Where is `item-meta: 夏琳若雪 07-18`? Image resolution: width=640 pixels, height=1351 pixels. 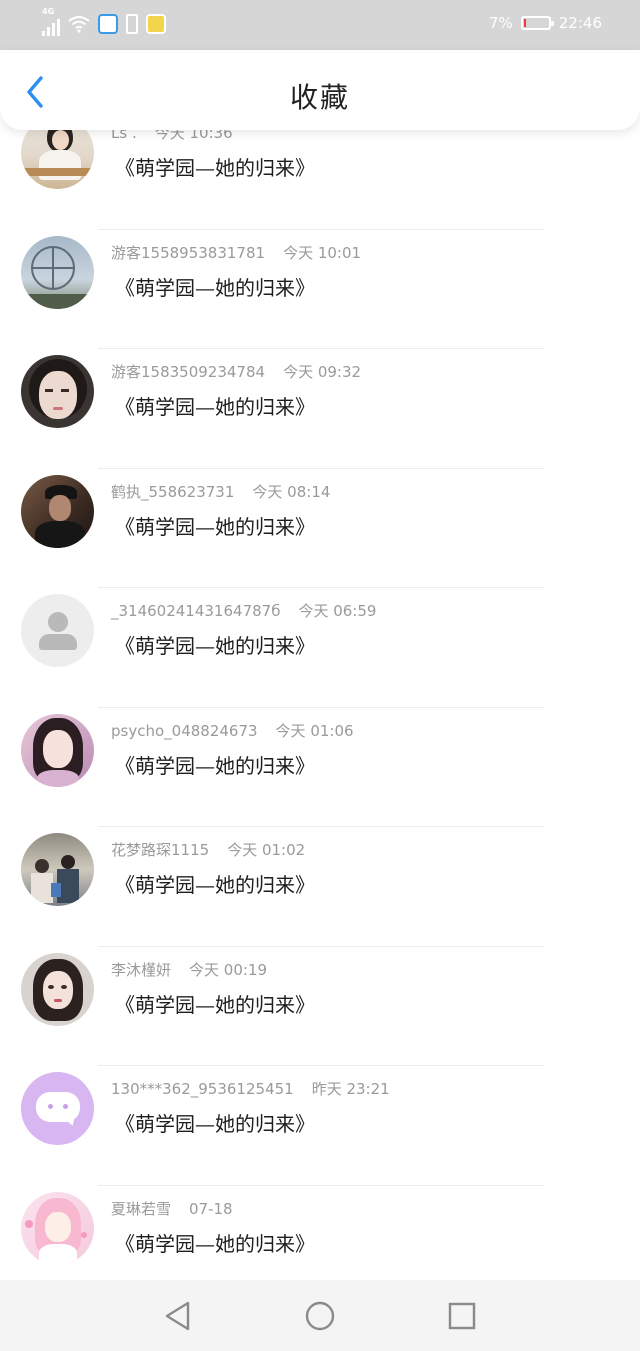 item-meta: 夏琳若雪 07-18 is located at coordinates (172, 1208).